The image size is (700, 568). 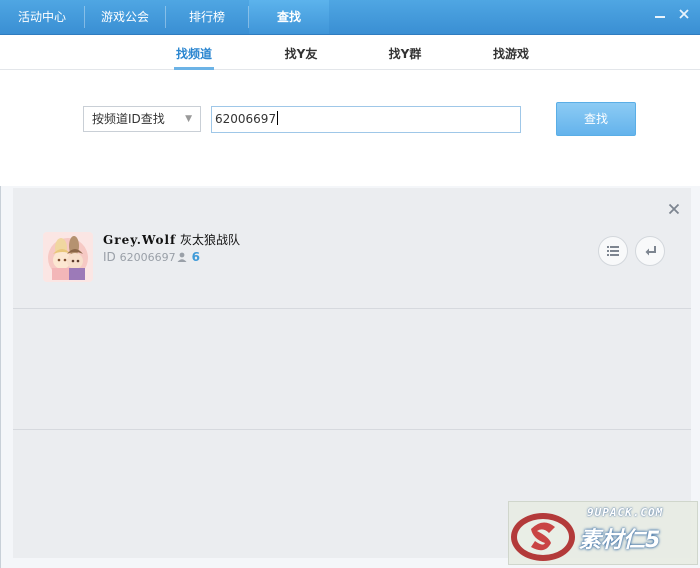 I want to click on close-results-icon, so click(x=674, y=210).